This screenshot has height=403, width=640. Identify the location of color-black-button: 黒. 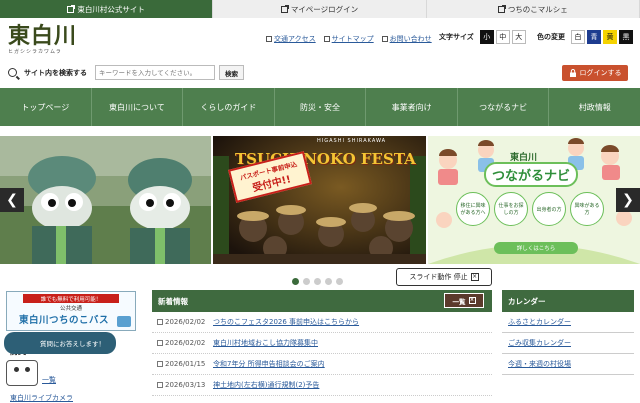
(626, 37).